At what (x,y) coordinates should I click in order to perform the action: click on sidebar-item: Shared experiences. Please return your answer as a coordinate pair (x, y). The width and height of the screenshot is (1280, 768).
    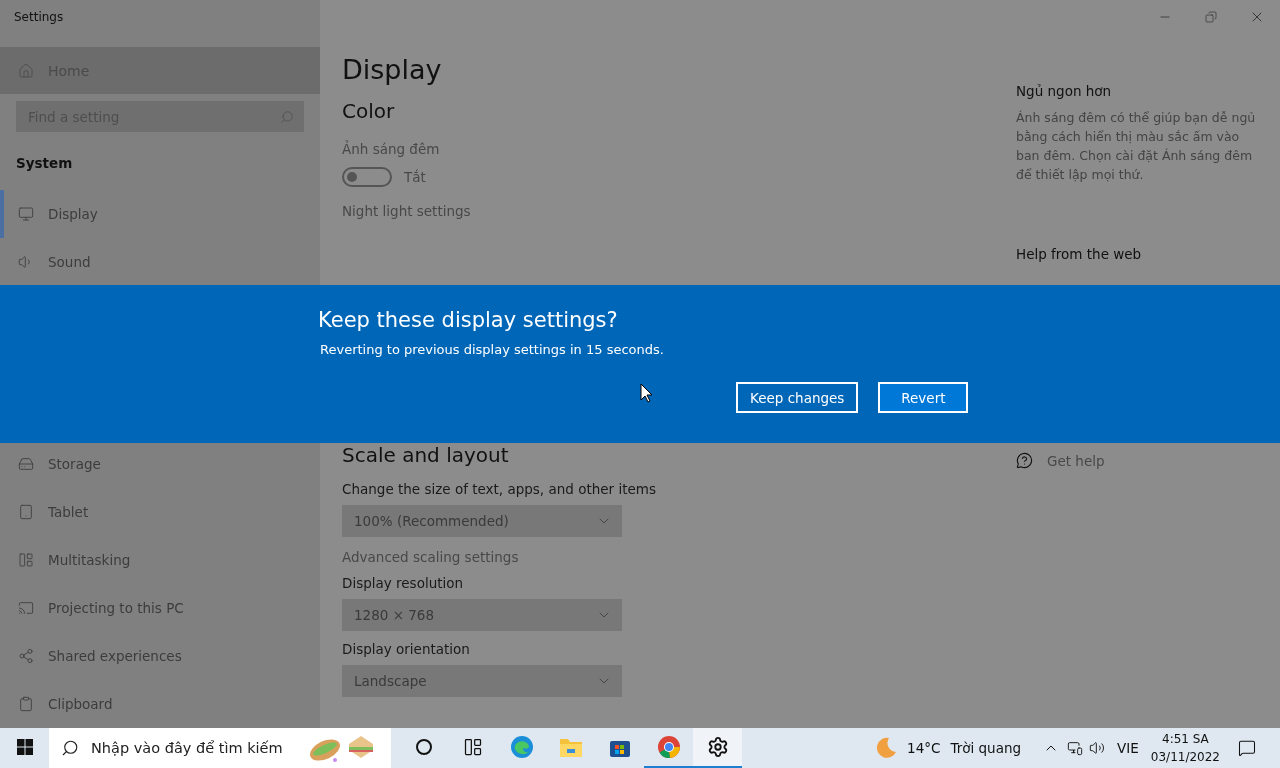
    Looking at the image, I should click on (160, 656).